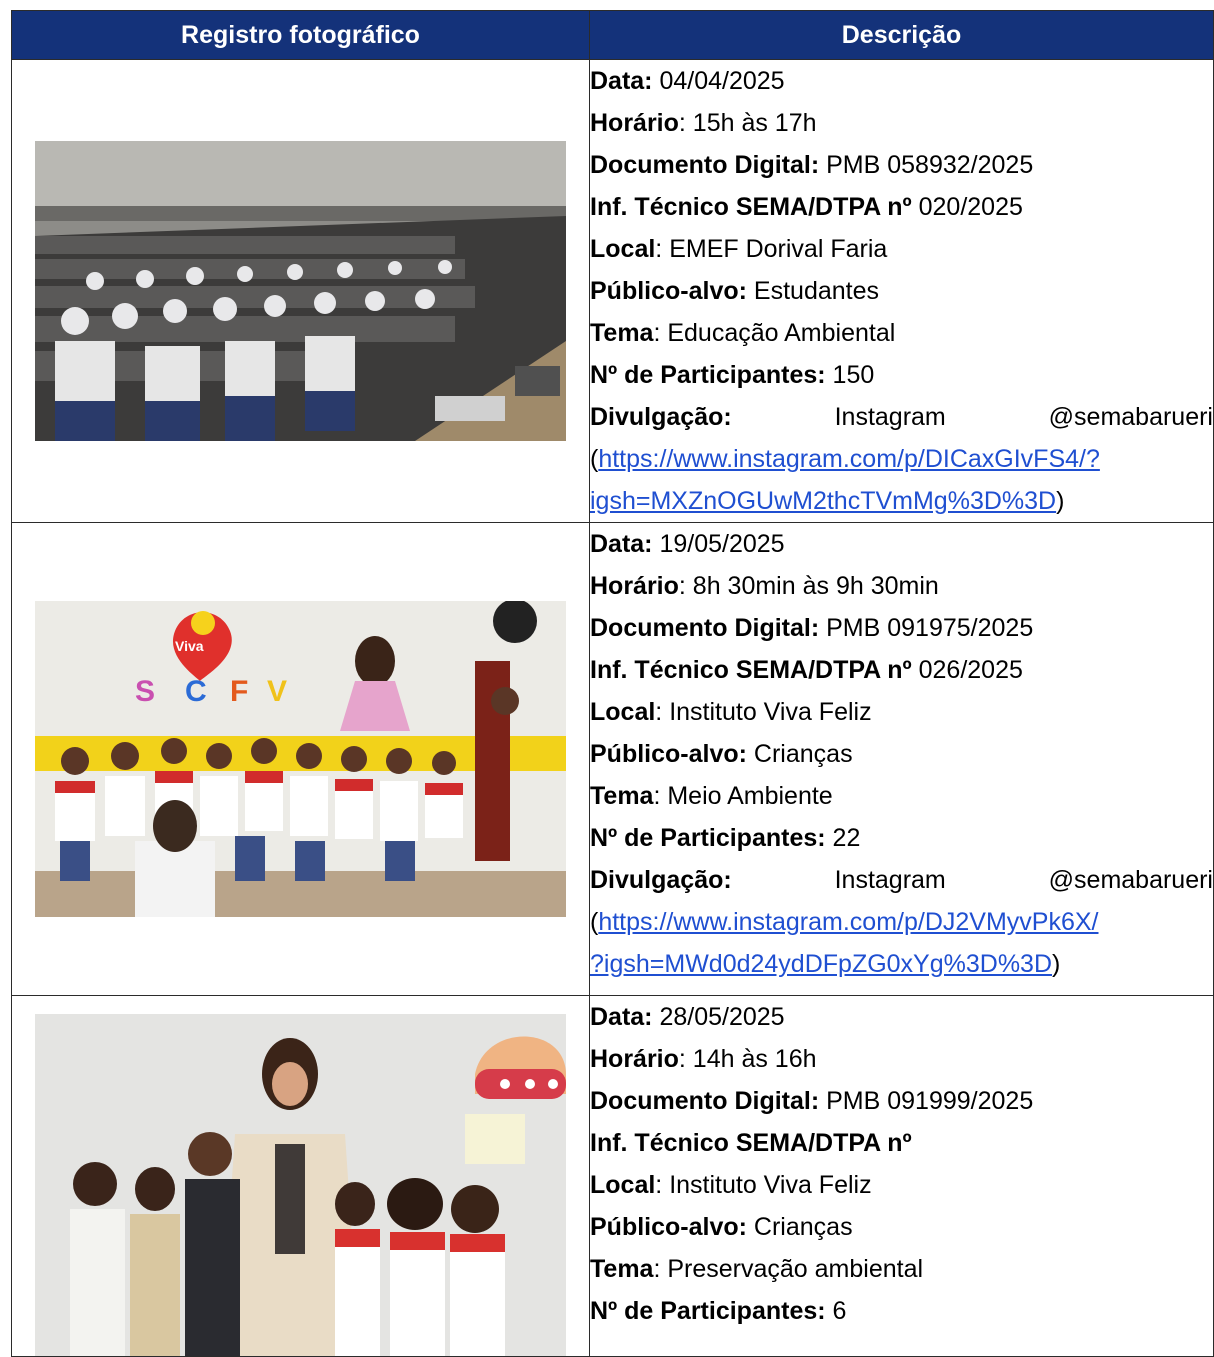 The width and height of the screenshot is (1214, 1357). What do you see at coordinates (930, 1101) in the screenshot?
I see `doc-value: PMB 091999/2025` at bounding box center [930, 1101].